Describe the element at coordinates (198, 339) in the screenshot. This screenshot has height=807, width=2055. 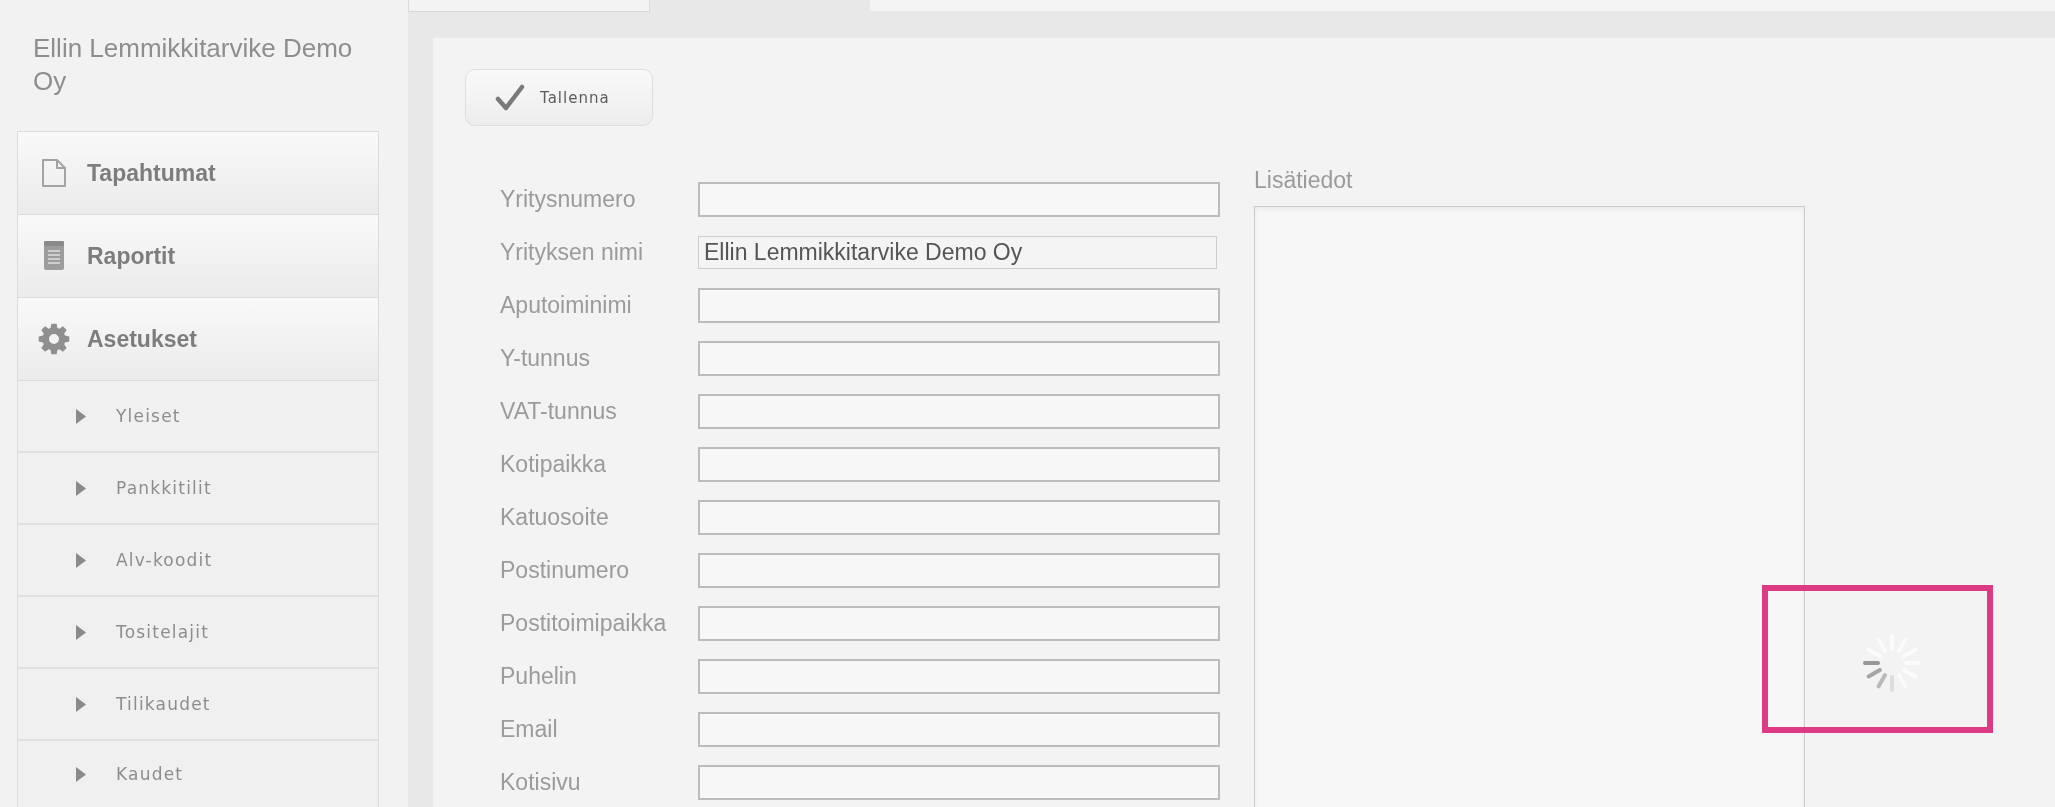
I see `nav-item: Asetukset` at that location.